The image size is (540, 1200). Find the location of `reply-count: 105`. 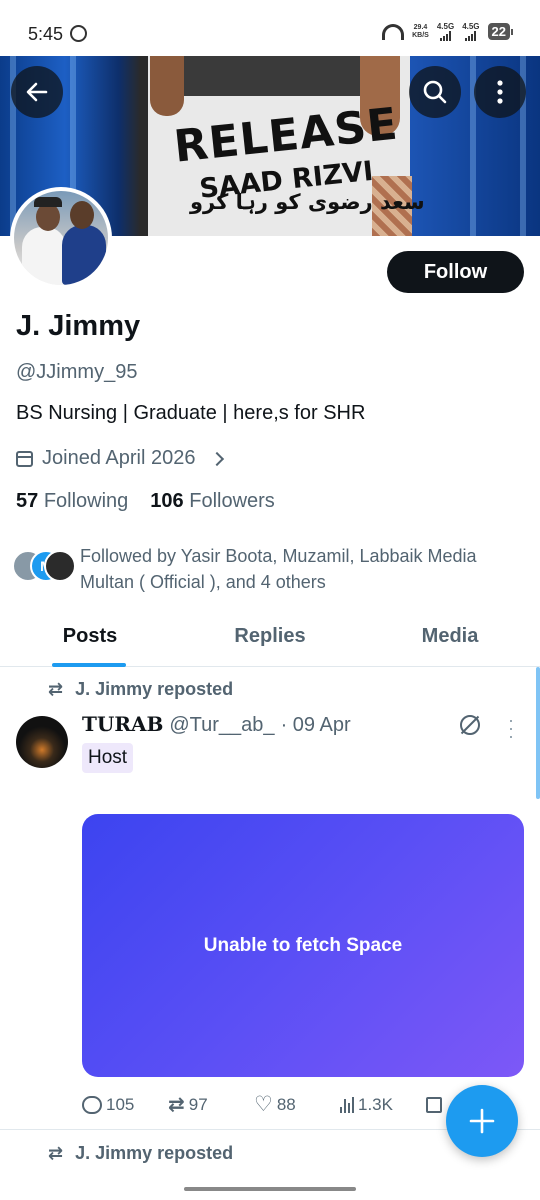

reply-count: 105 is located at coordinates (120, 1104).